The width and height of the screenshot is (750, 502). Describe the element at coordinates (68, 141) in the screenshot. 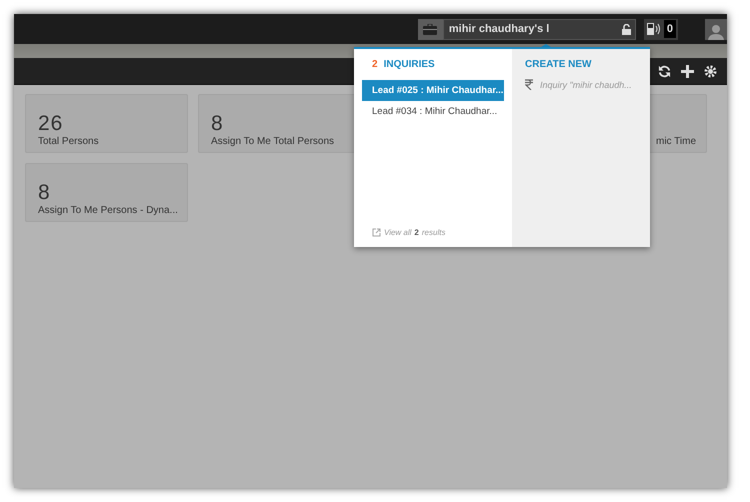

I see `card-label: Total Persons` at that location.